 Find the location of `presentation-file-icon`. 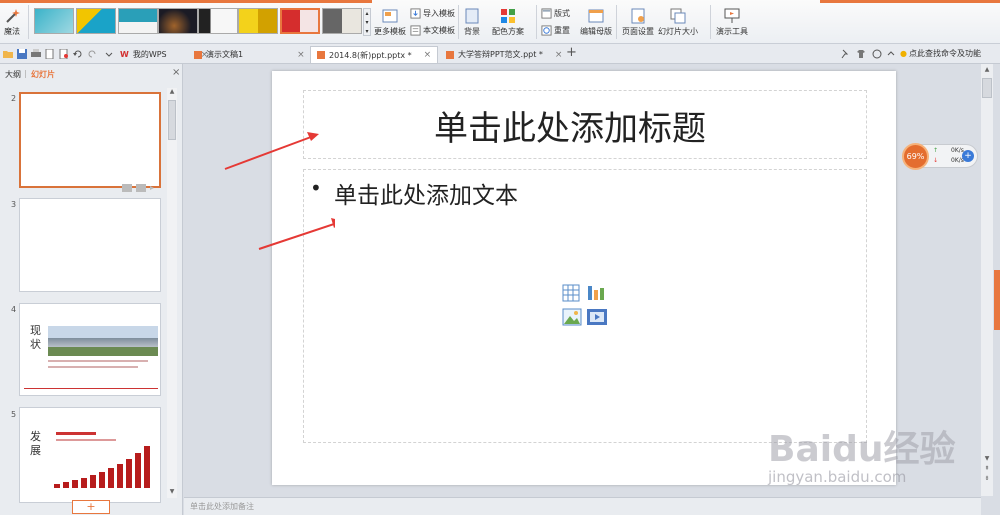

presentation-file-icon is located at coordinates (450, 54).